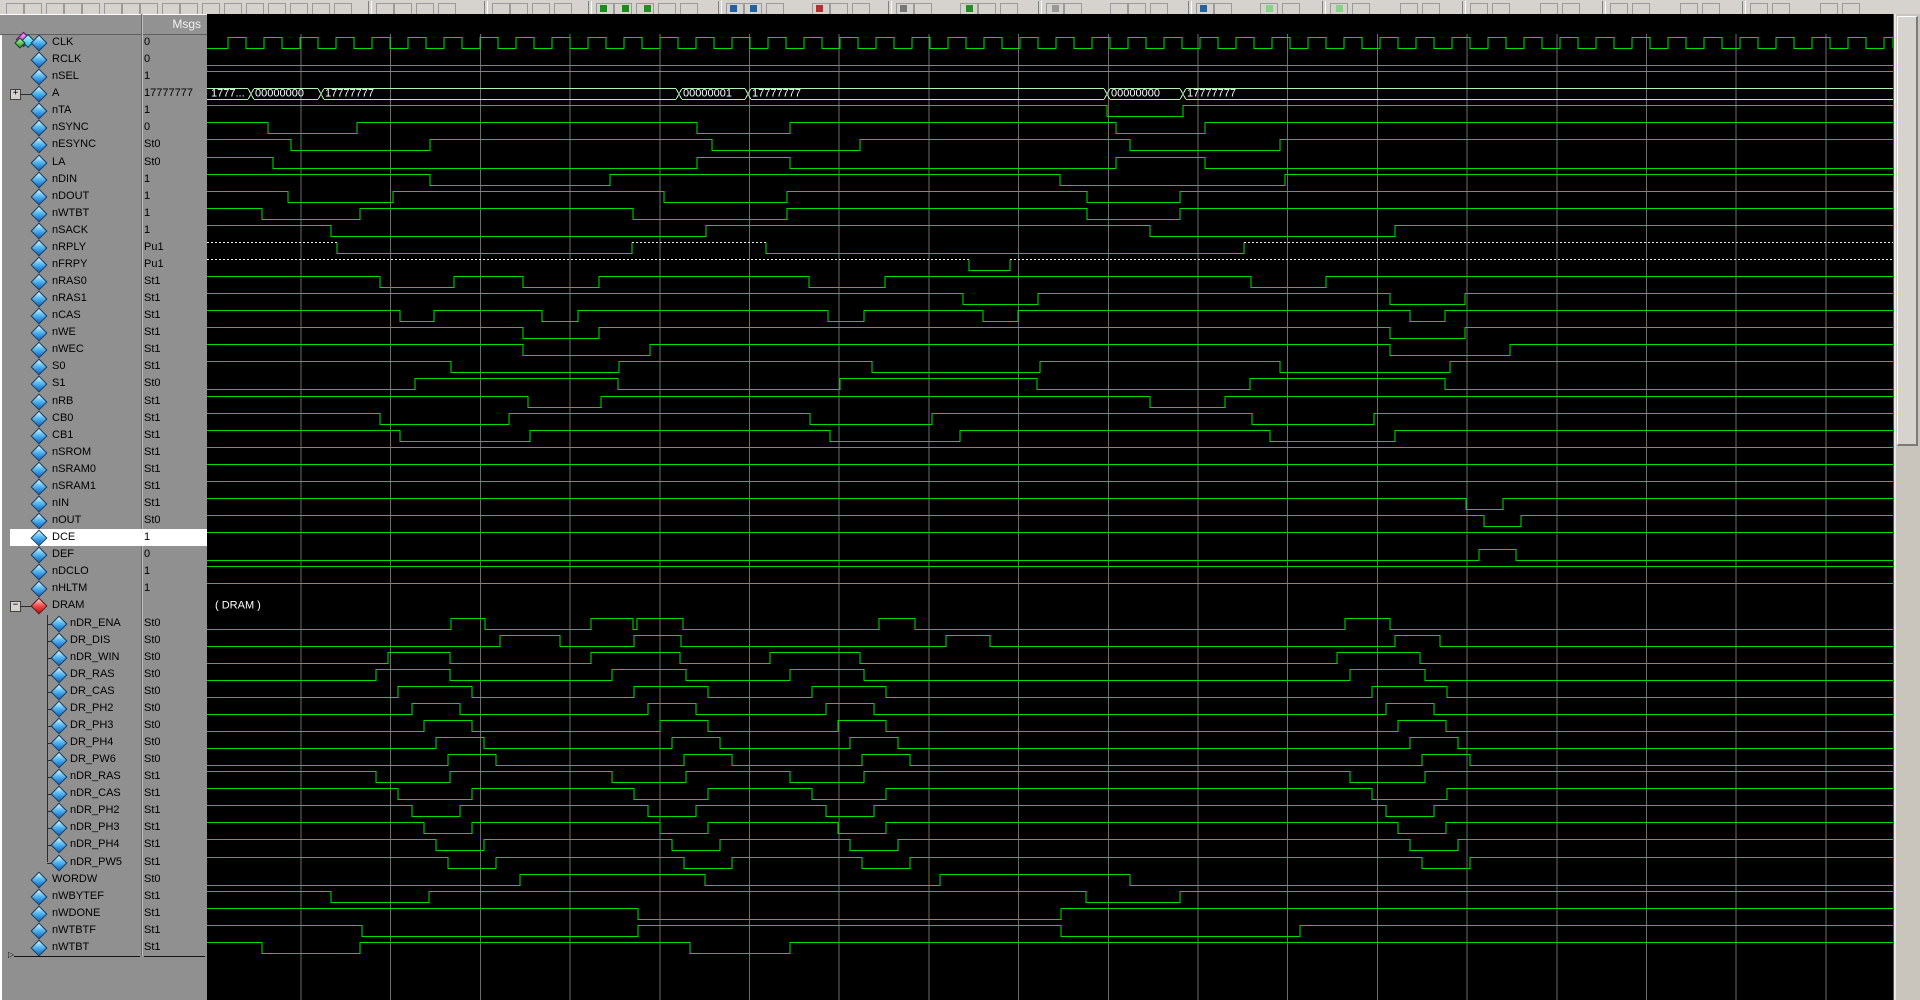  Describe the element at coordinates (103, 555) in the screenshot. I see `signal-row: DEF 0` at that location.